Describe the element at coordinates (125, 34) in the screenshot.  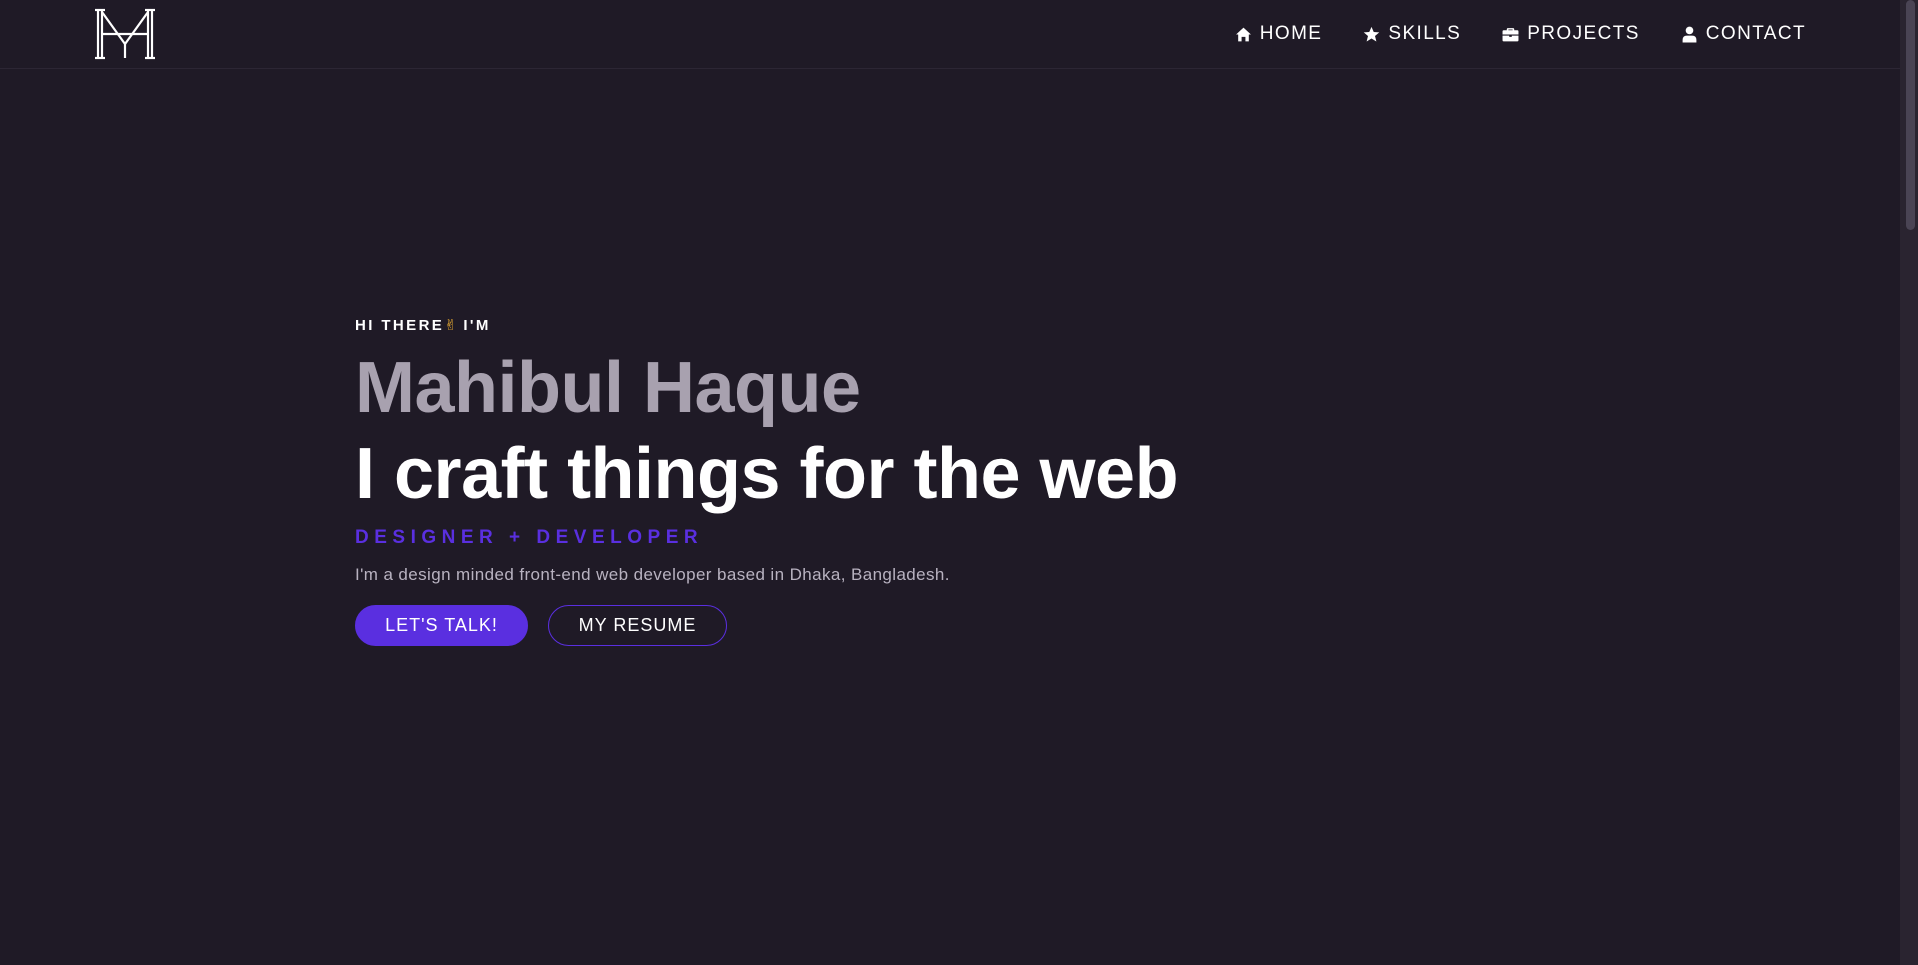
I see `logo-mh-icon` at that location.